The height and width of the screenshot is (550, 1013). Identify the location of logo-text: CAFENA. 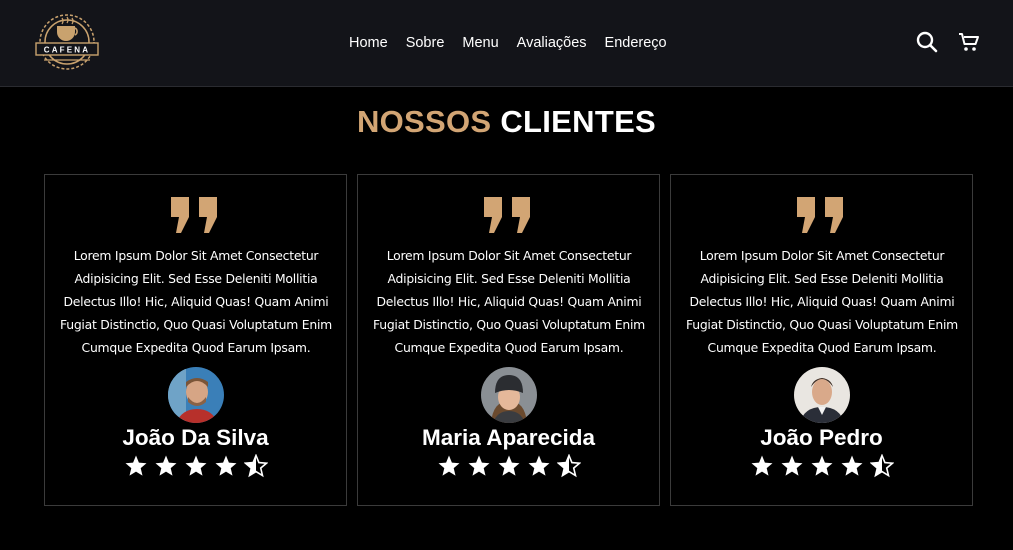
(67, 50).